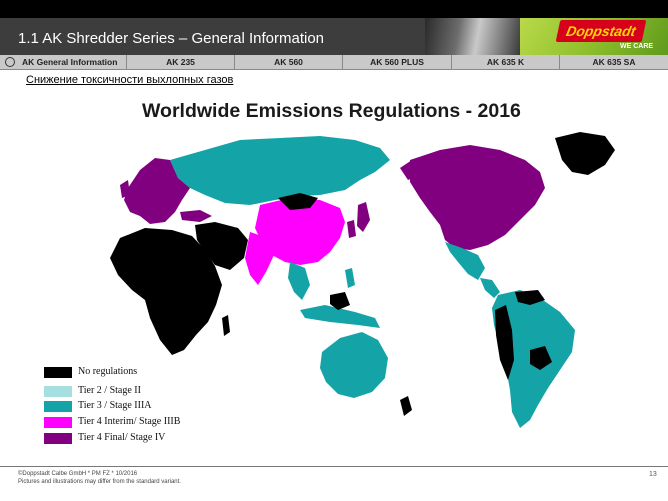 The image size is (668, 501). Describe the element at coordinates (354, 365) in the screenshot. I see `region-australia` at that location.